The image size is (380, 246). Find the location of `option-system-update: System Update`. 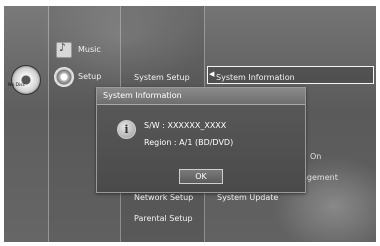

option-system-update: System Update is located at coordinates (247, 197).